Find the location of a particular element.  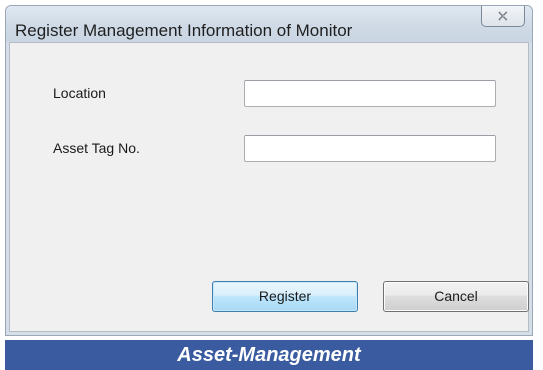

close-button is located at coordinates (503, 16).